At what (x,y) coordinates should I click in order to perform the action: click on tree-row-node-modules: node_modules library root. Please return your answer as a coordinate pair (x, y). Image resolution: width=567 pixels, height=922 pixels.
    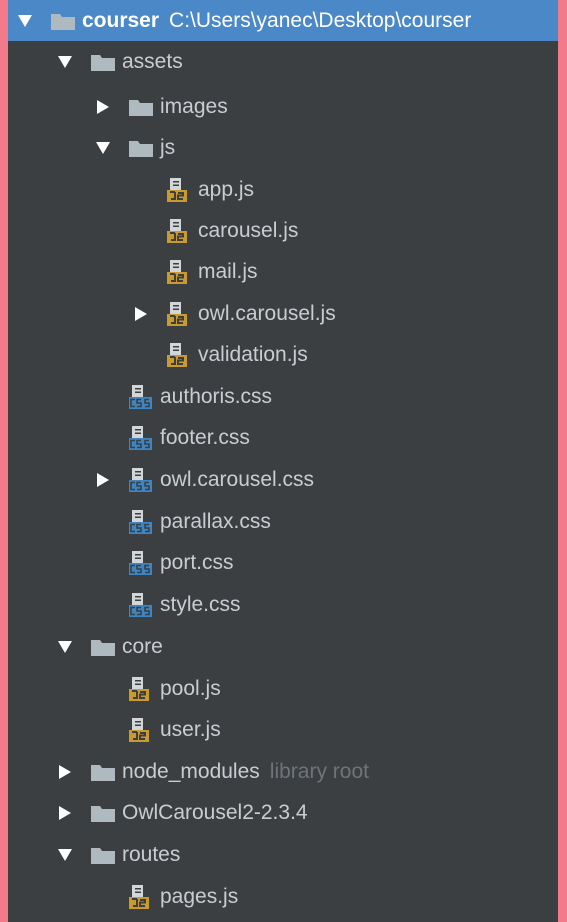
    Looking at the image, I should click on (283, 771).